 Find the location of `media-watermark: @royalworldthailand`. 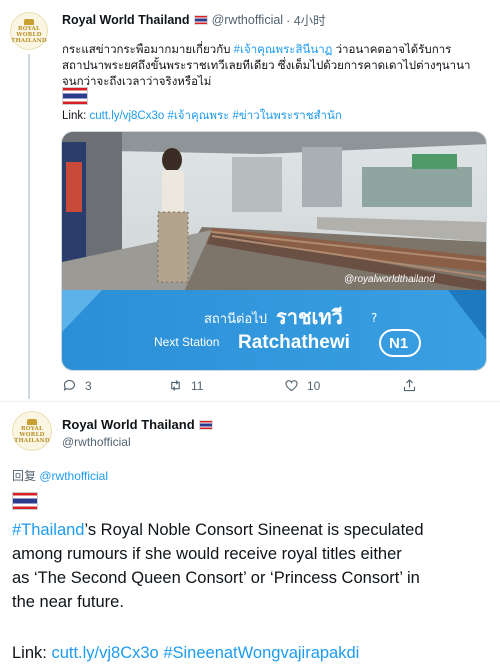

media-watermark: @royalworldthailand is located at coordinates (389, 279).